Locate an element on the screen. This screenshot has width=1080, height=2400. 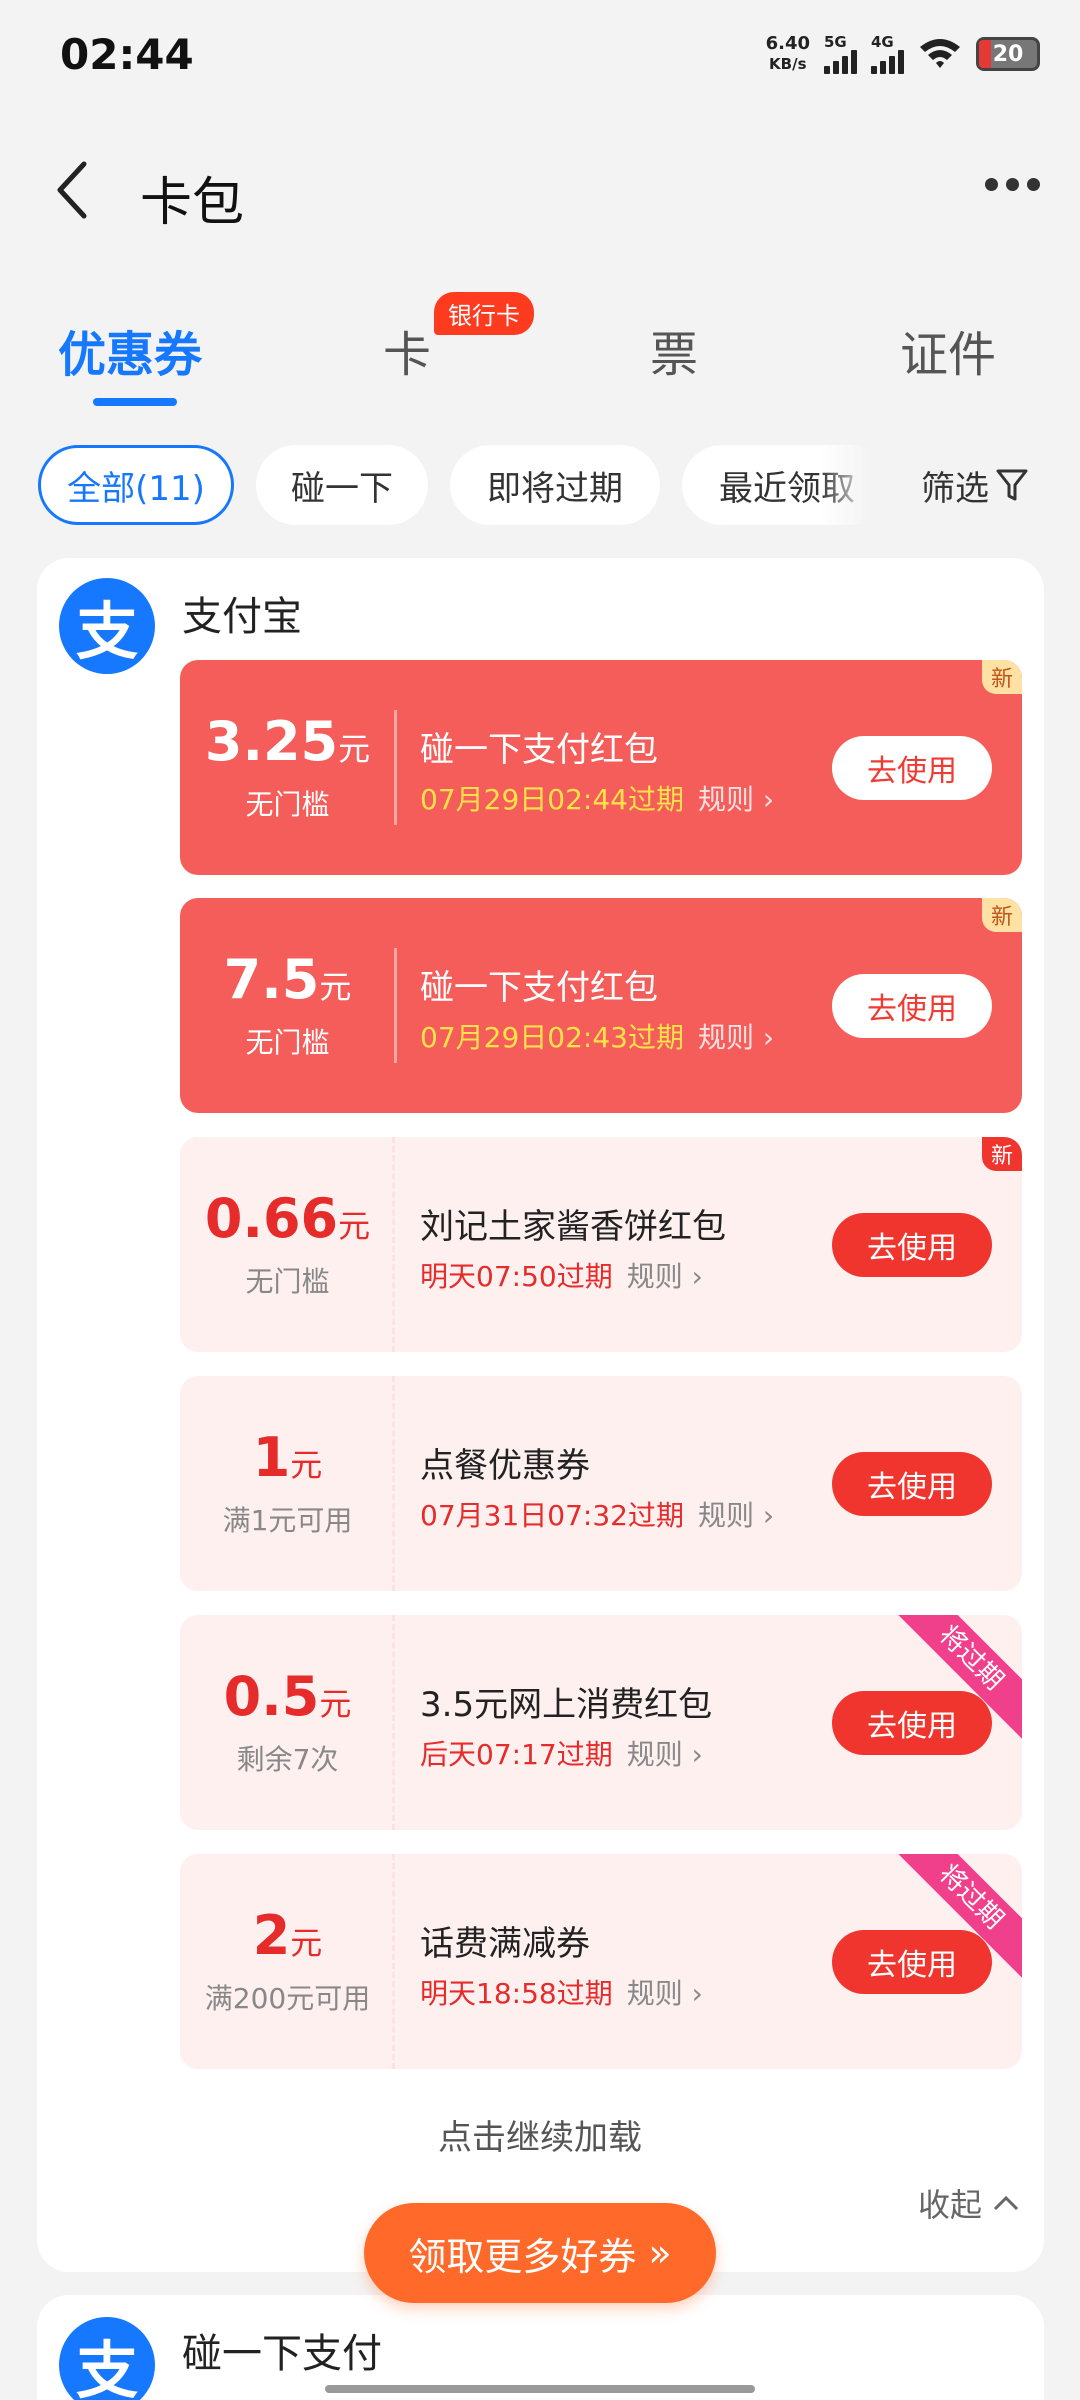
get-more-coupons-button: 领取更多好券 » is located at coordinates (540, 2253).